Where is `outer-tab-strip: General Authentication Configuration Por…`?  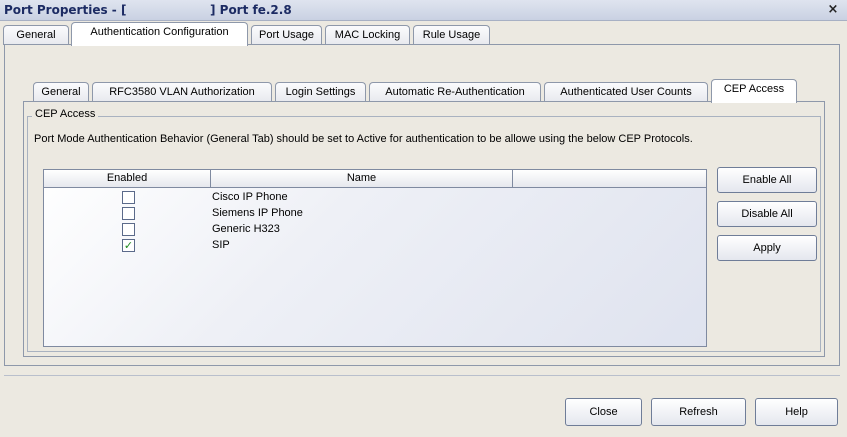
outer-tab-strip: General Authentication Configuration Por… is located at coordinates (423, 33).